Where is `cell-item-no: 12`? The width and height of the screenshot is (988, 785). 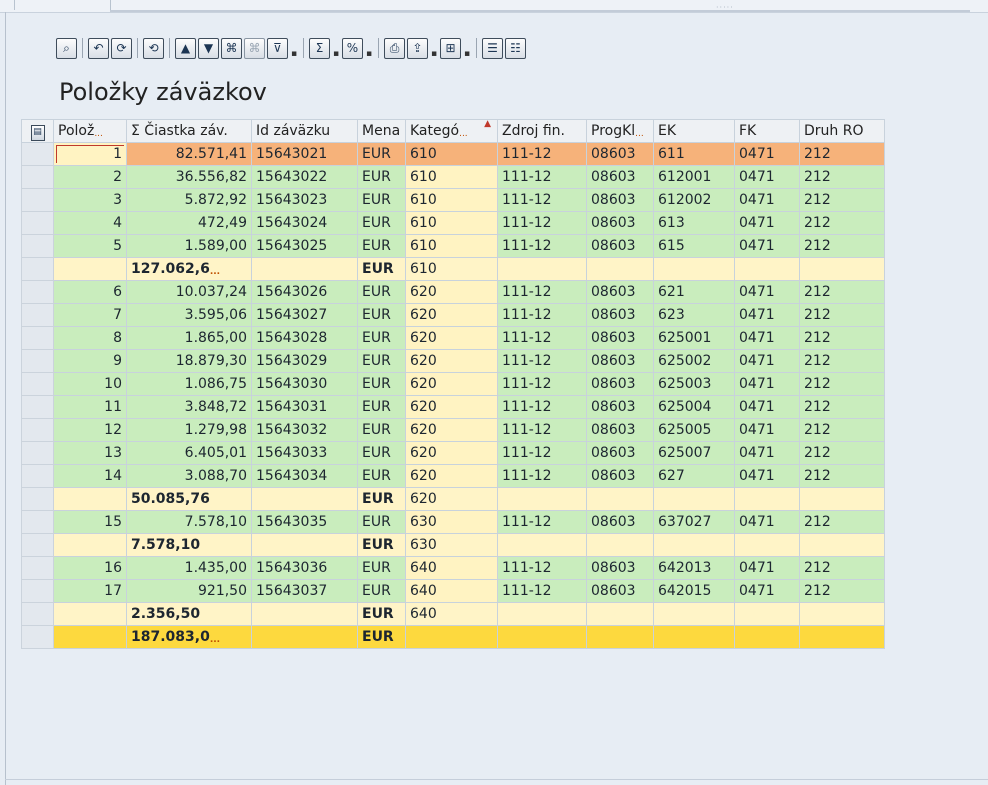
cell-item-no: 12 is located at coordinates (90, 430).